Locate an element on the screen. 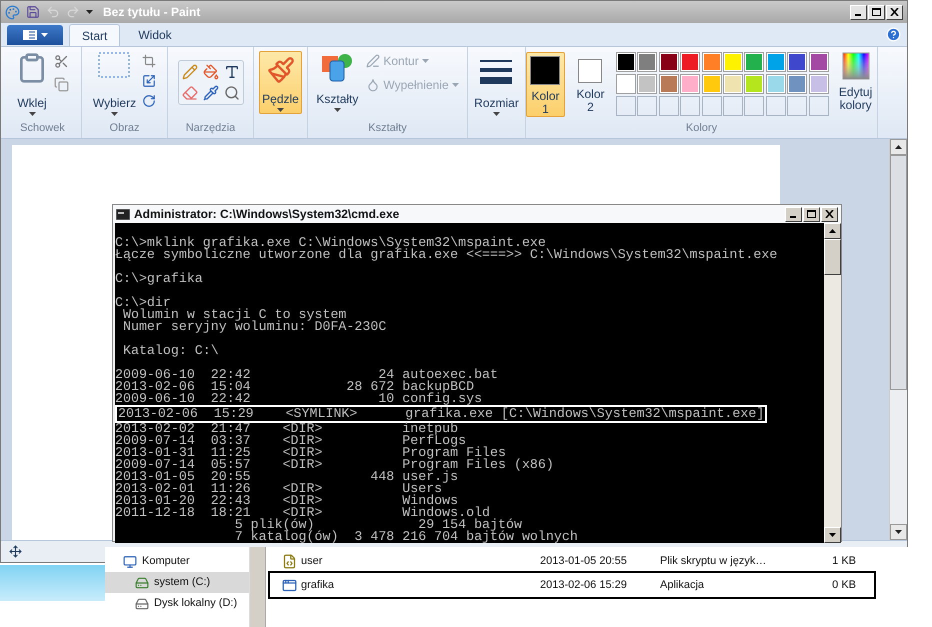  window-title: Bez tytułu - Paint is located at coordinates (151, 12).